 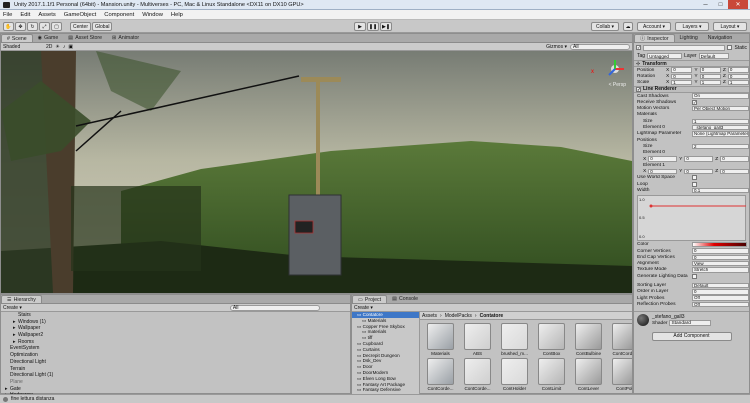 I want to click on cloud-icon: ☁, so click(x=628, y=26).